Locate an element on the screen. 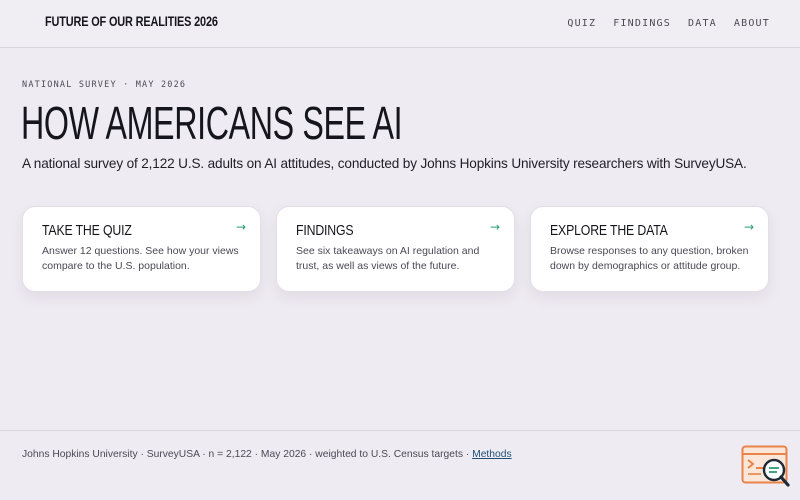 This screenshot has height=500, width=800. nav-item-about: ABOUT is located at coordinates (752, 23).